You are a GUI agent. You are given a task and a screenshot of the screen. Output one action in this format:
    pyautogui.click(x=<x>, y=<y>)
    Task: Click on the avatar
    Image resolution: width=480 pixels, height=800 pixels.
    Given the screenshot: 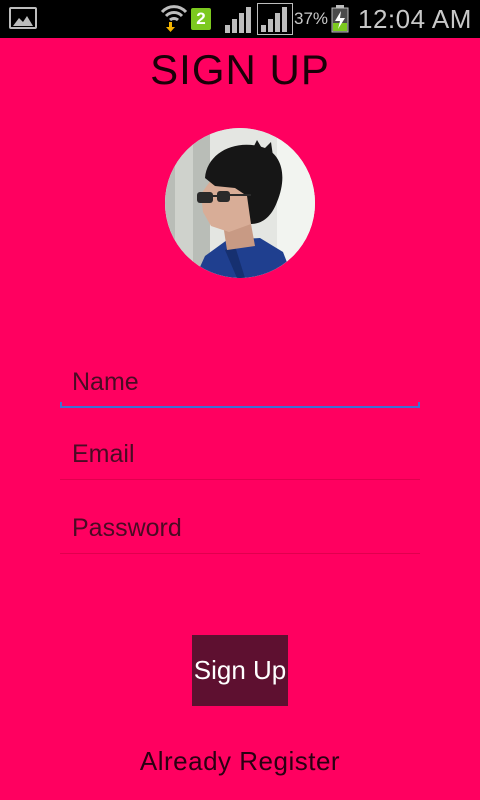 What is the action you would take?
    pyautogui.click(x=240, y=203)
    